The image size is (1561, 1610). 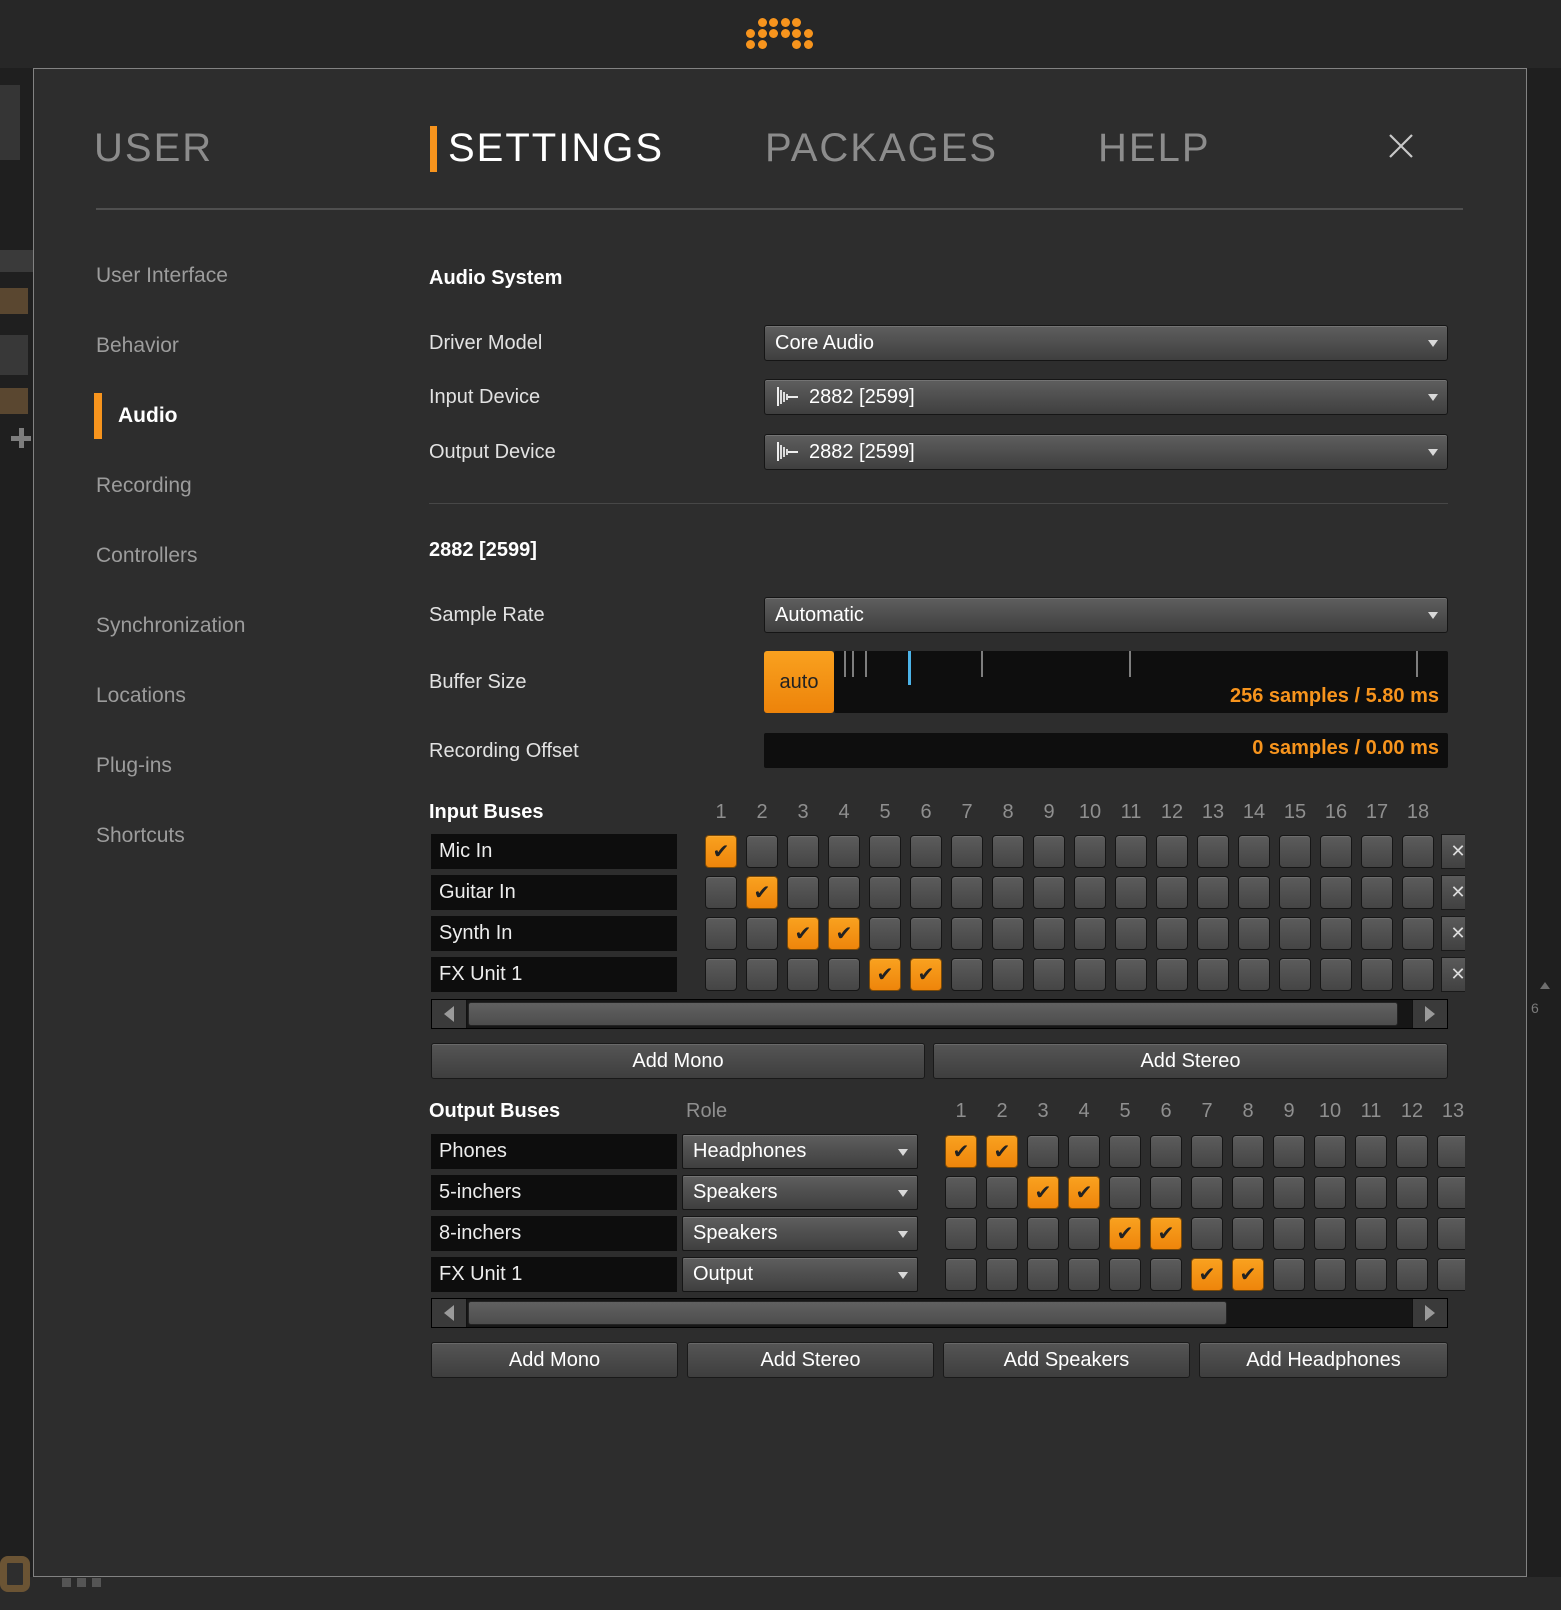 What do you see at coordinates (134, 766) in the screenshot?
I see `sidebar-item-plug-ins: Plug-ins` at bounding box center [134, 766].